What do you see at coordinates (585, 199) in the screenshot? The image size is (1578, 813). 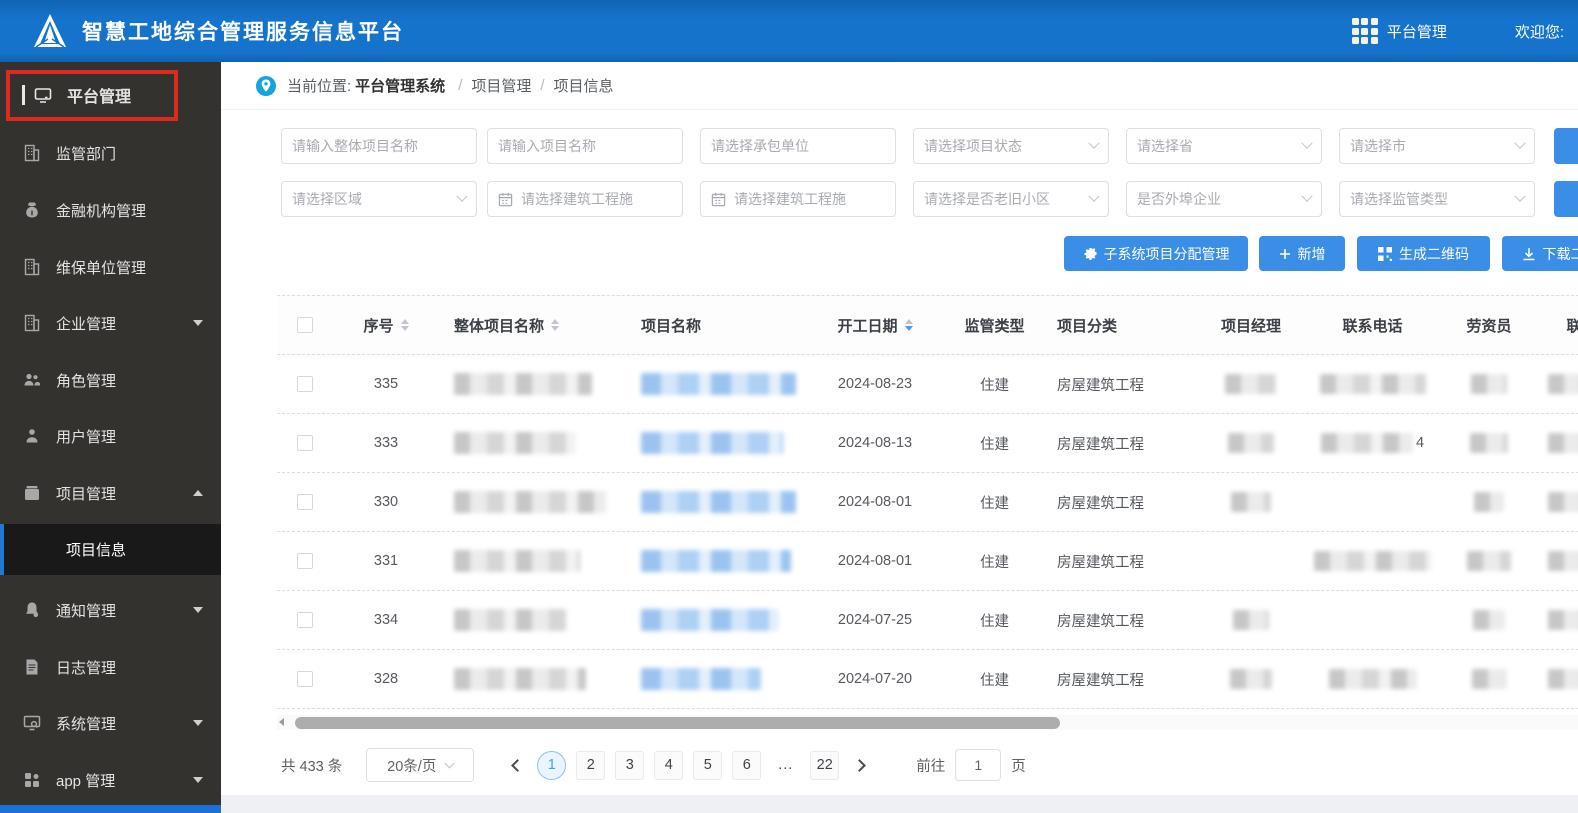 I see `construction-date-start-picker: 请选择建筑工程施` at bounding box center [585, 199].